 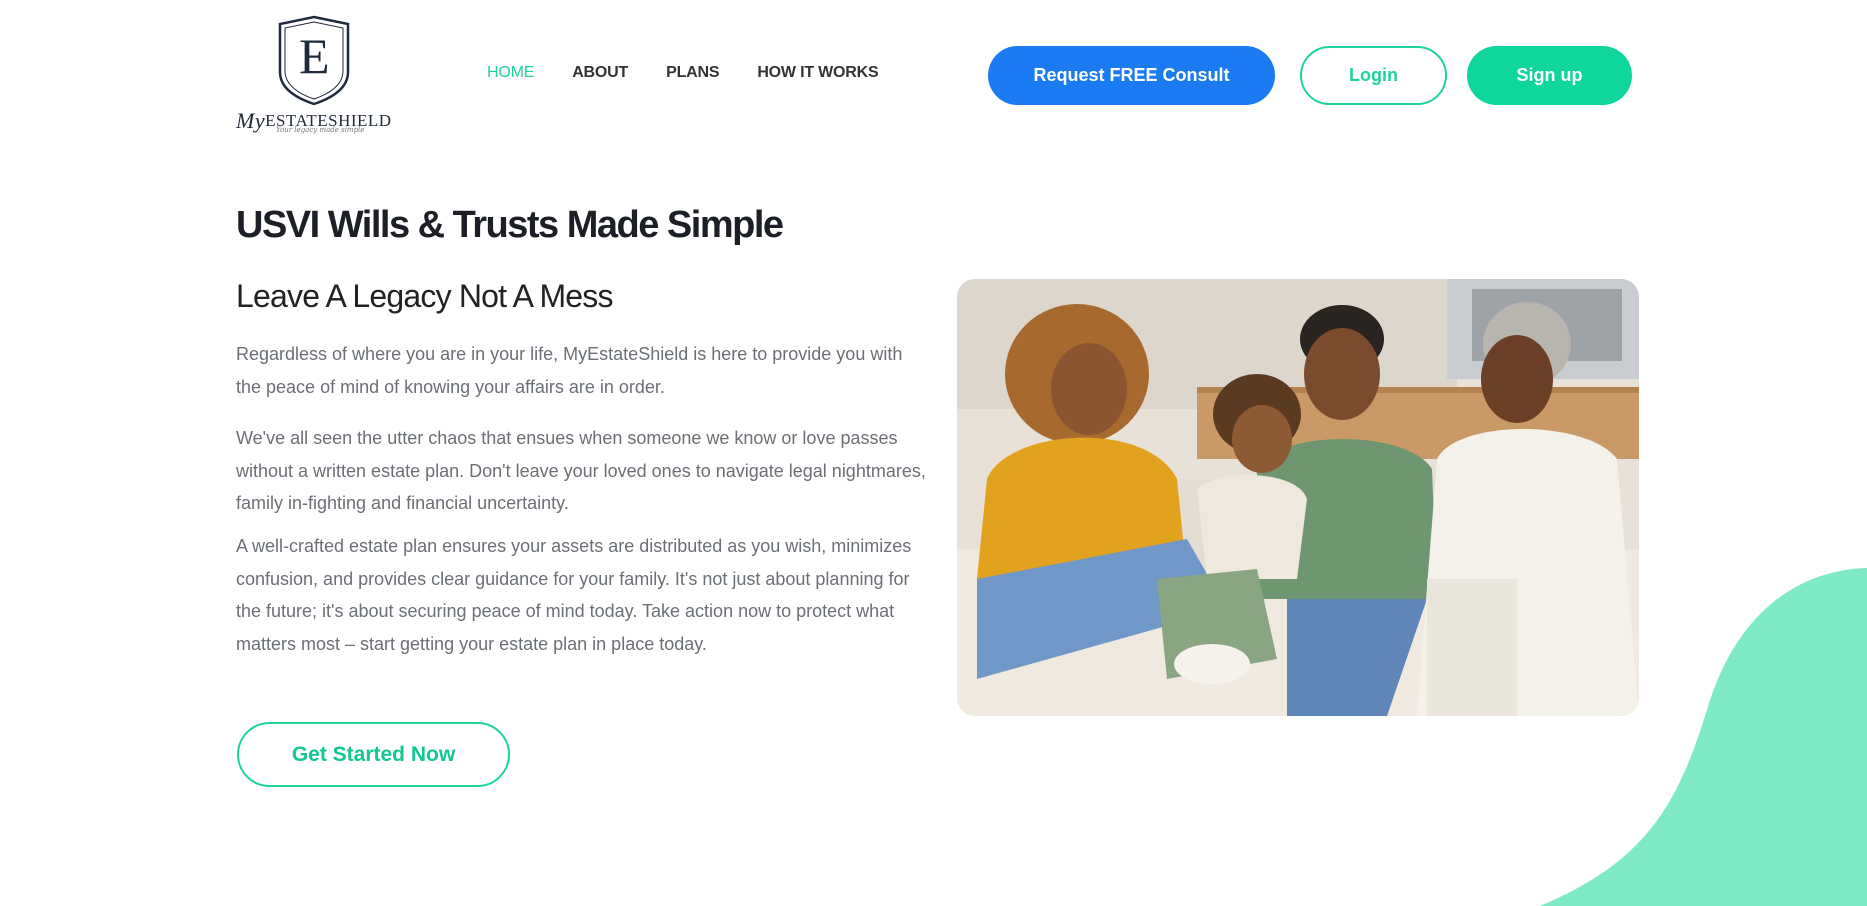 I want to click on logo-tagline: Your legacy made simple, so click(x=320, y=130).